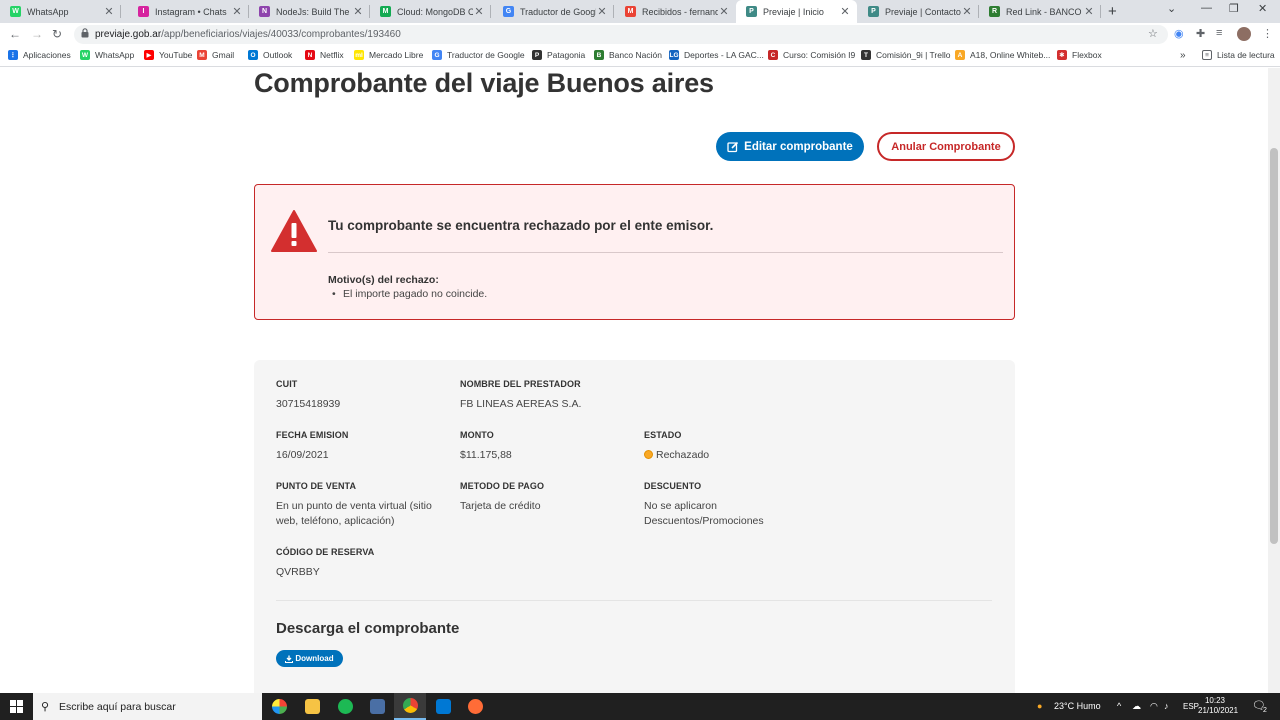 The width and height of the screenshot is (1280, 720). What do you see at coordinates (1267, 33) in the screenshot?
I see `menu-dots-icon: ⋮` at bounding box center [1267, 33].